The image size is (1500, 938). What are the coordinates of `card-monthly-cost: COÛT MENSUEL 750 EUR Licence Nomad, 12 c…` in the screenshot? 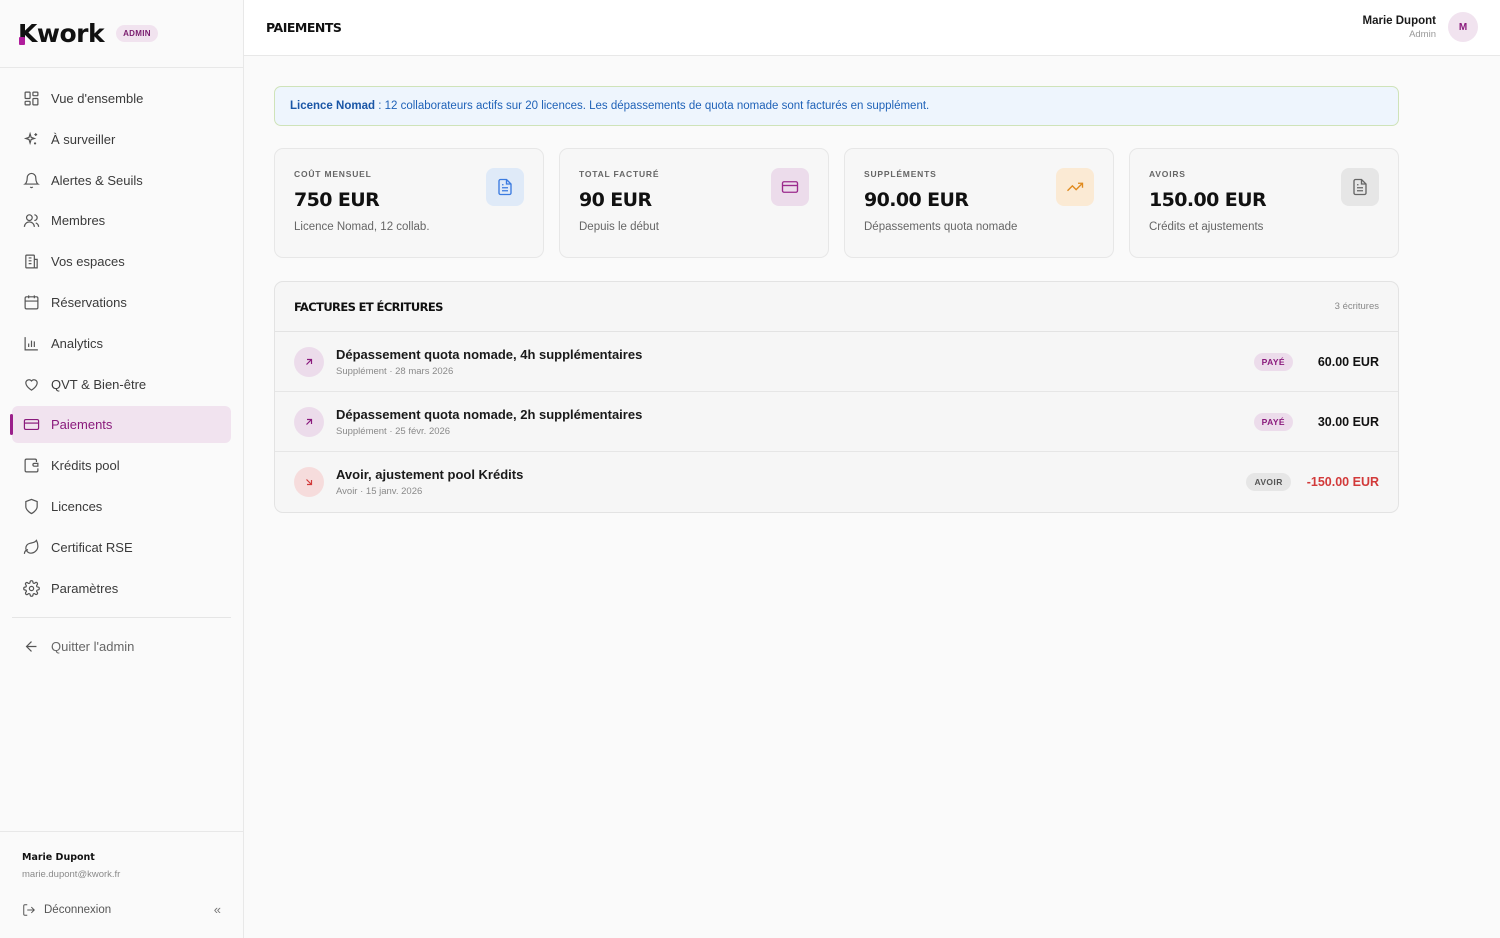 It's located at (409, 203).